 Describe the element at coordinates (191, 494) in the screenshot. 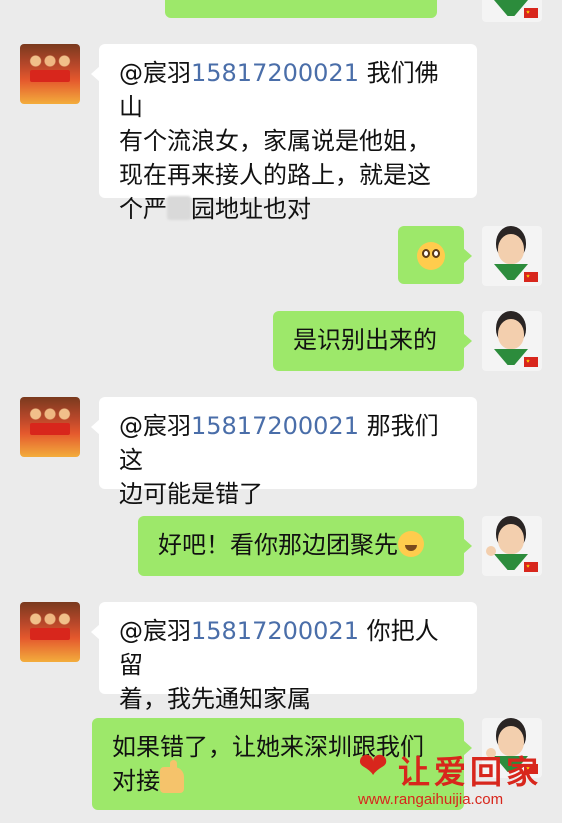

I see `message-line: 边可能是错了` at that location.